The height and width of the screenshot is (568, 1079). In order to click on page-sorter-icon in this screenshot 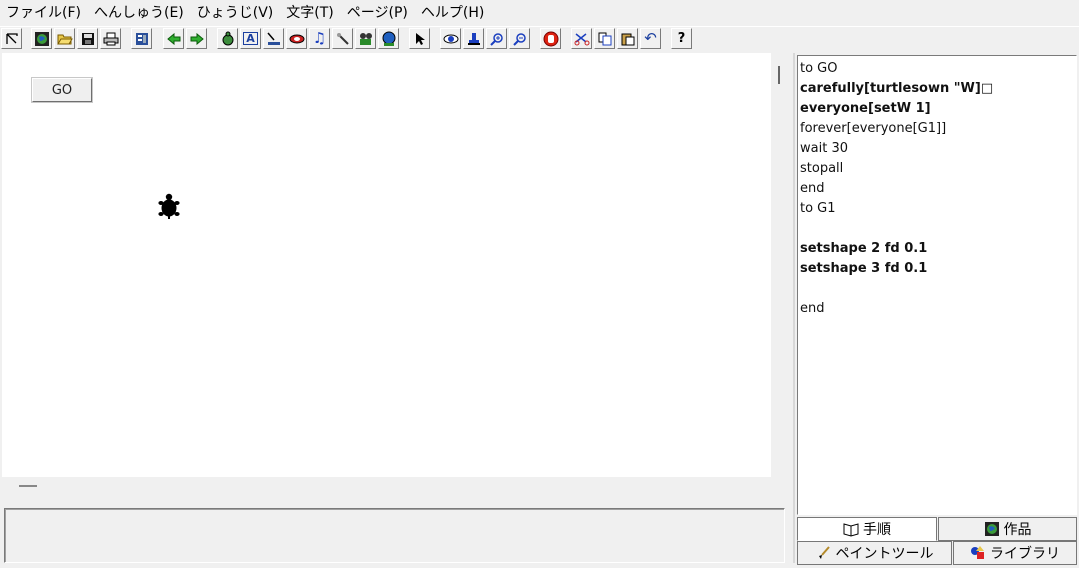, I will do `click(141, 38)`.